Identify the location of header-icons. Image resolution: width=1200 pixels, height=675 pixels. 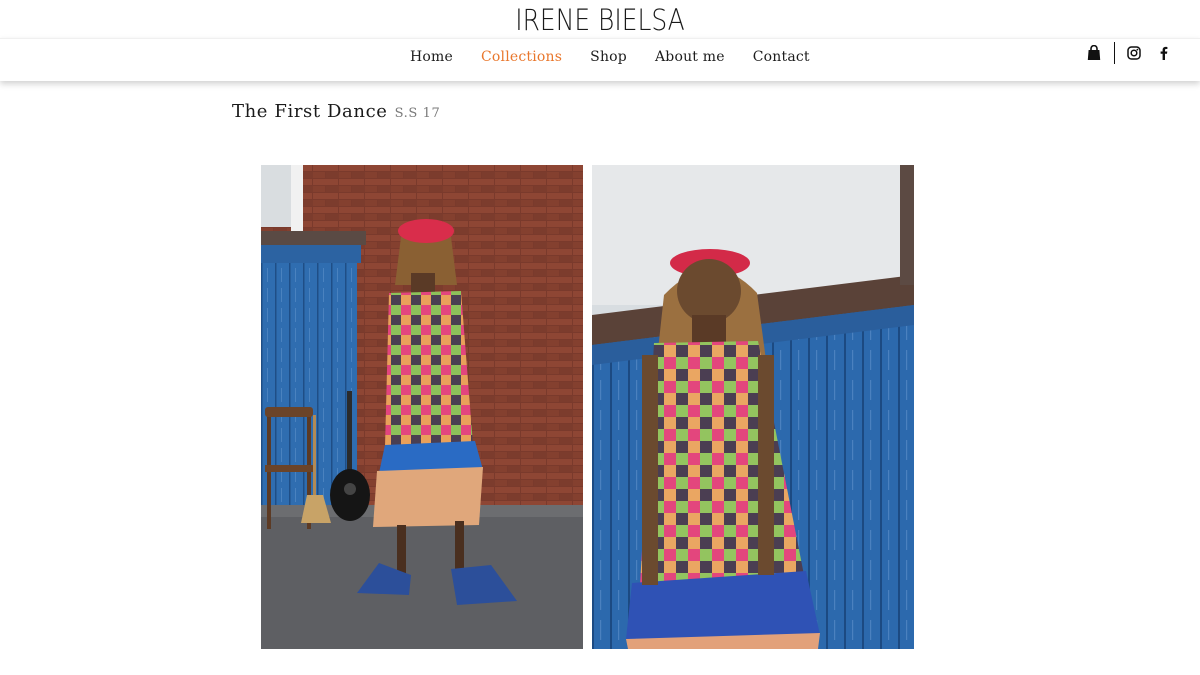
(1129, 53).